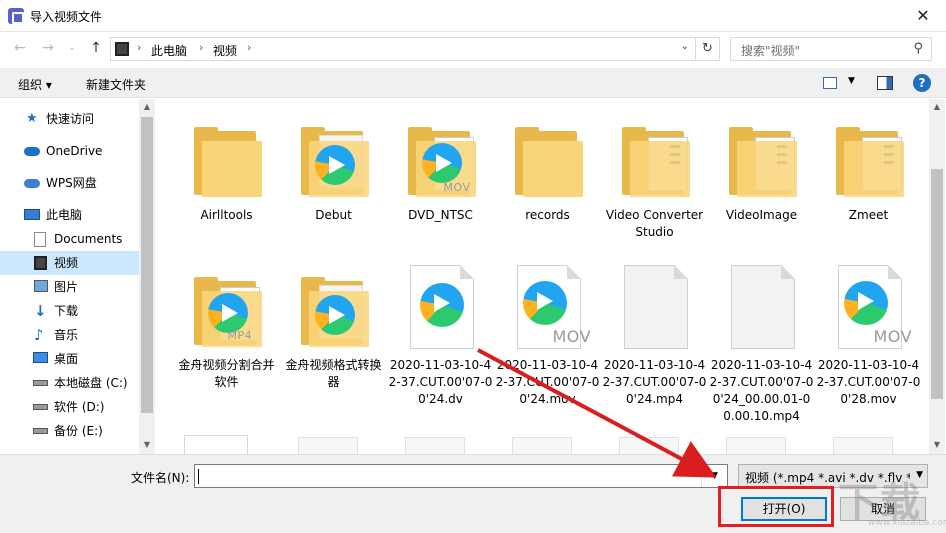  What do you see at coordinates (415, 49) in the screenshot?
I see `address-bar: › 此电脑 › 视频 › ⌄ ↻` at bounding box center [415, 49].